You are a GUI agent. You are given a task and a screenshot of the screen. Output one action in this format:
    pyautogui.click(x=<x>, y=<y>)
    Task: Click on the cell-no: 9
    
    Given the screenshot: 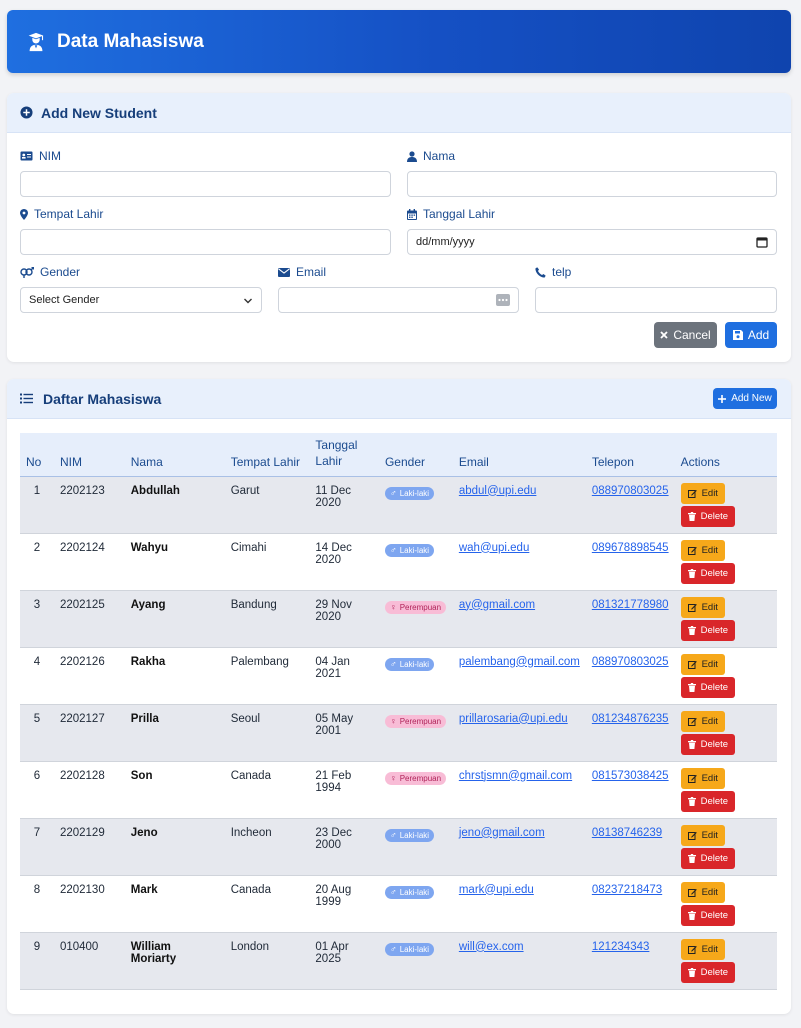 What is the action you would take?
    pyautogui.click(x=37, y=946)
    